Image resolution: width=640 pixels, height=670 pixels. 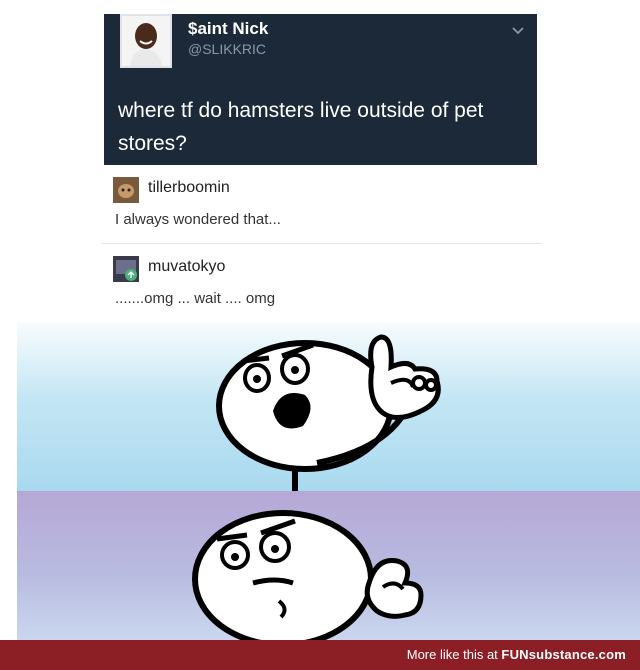 What do you see at coordinates (452, 654) in the screenshot?
I see `footer-prefix: More like this at` at bounding box center [452, 654].